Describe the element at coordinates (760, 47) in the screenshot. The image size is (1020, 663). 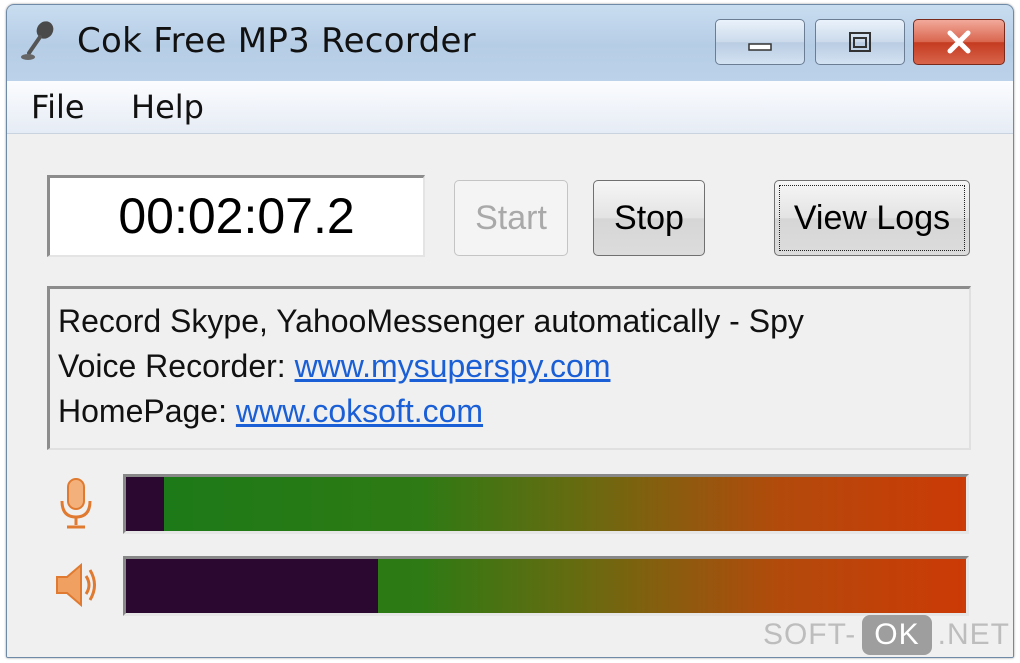
I see `minimize-icon` at that location.